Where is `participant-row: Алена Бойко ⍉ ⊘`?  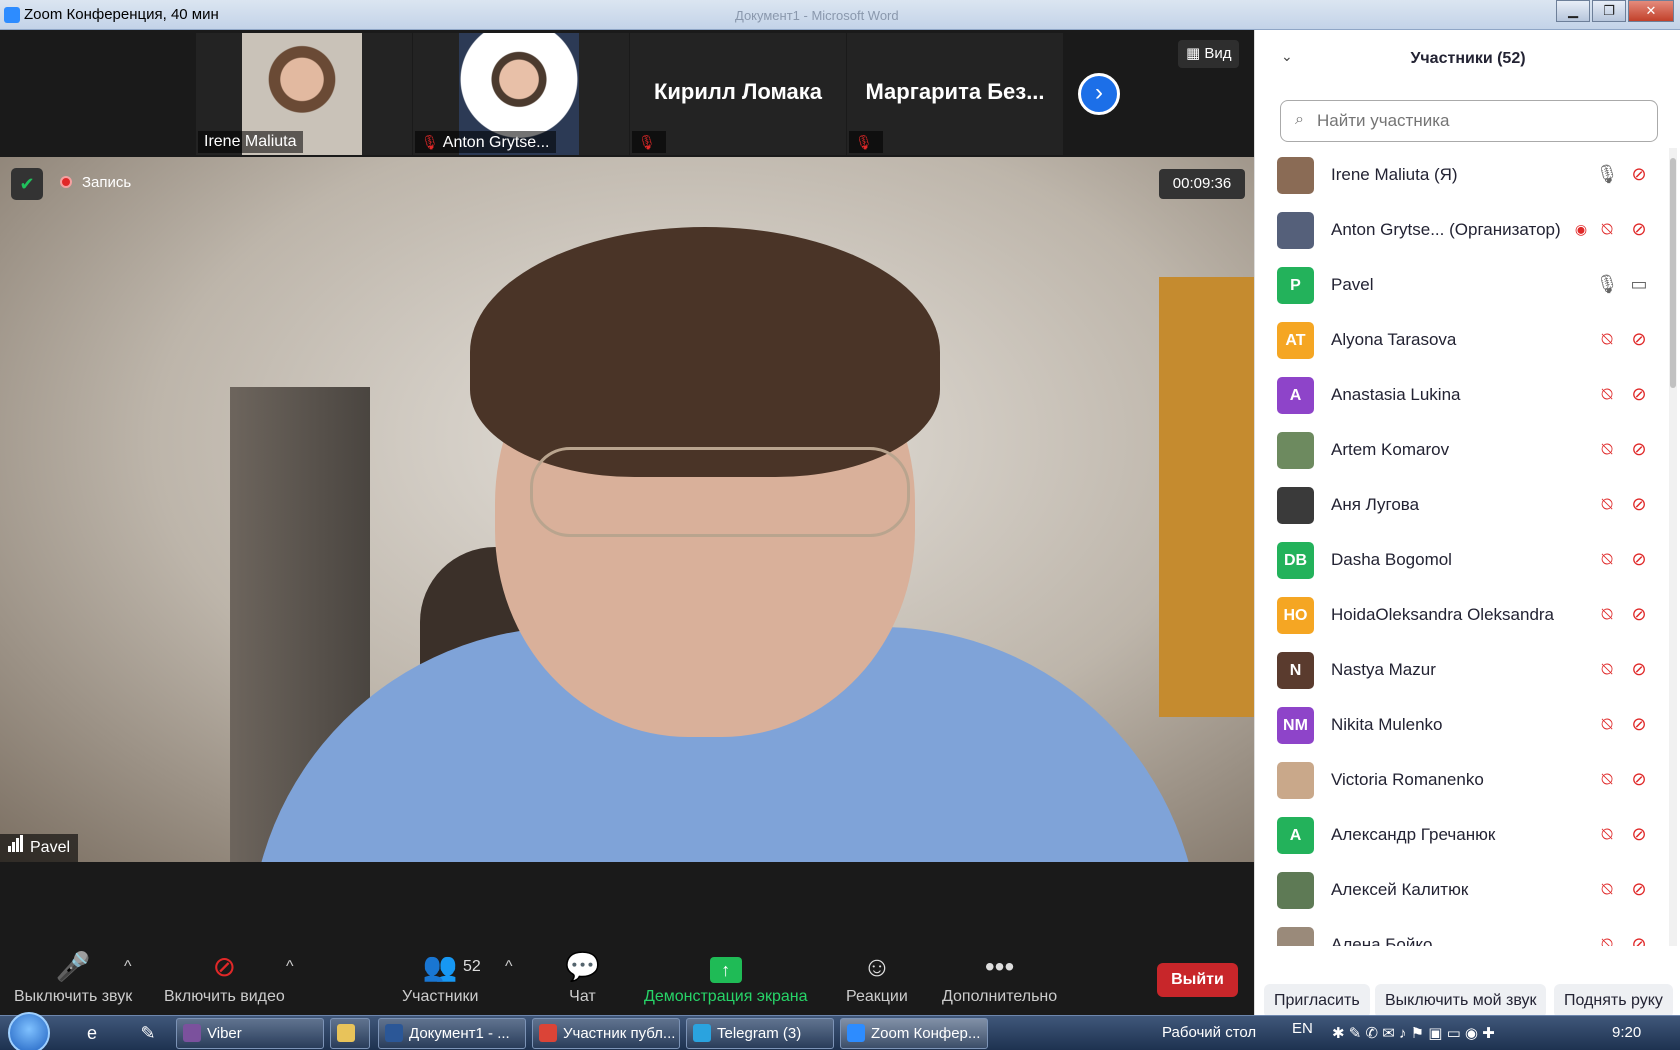
participant-row: Алена Бойко ⍉ ⊘ is located at coordinates (1462, 932).